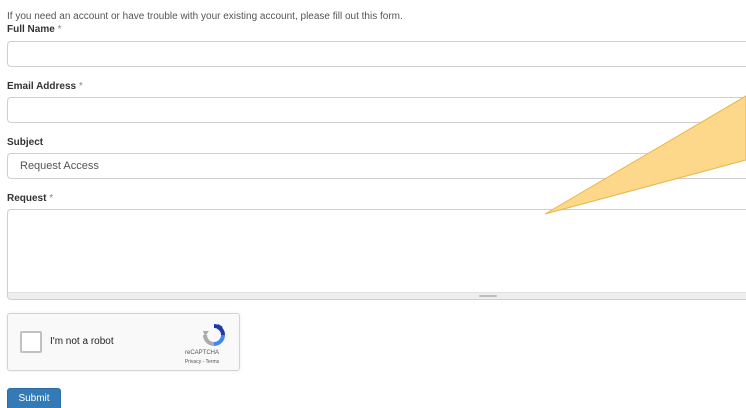  What do you see at coordinates (34, 398) in the screenshot?
I see `submit-button: Submit` at bounding box center [34, 398].